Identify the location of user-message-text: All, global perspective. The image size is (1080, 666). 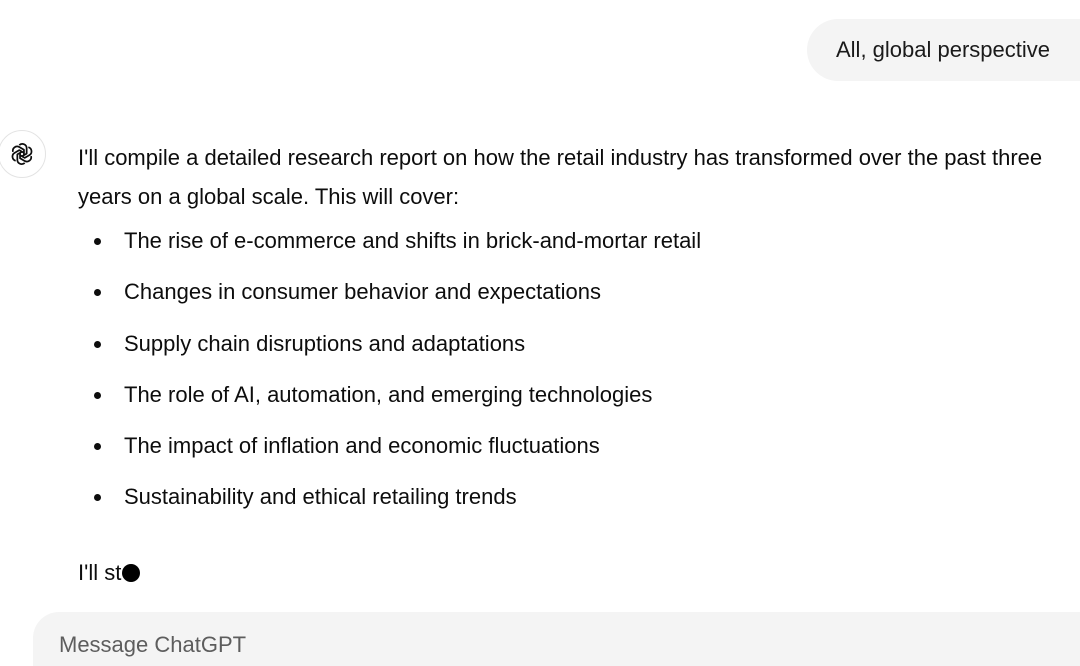
(943, 49).